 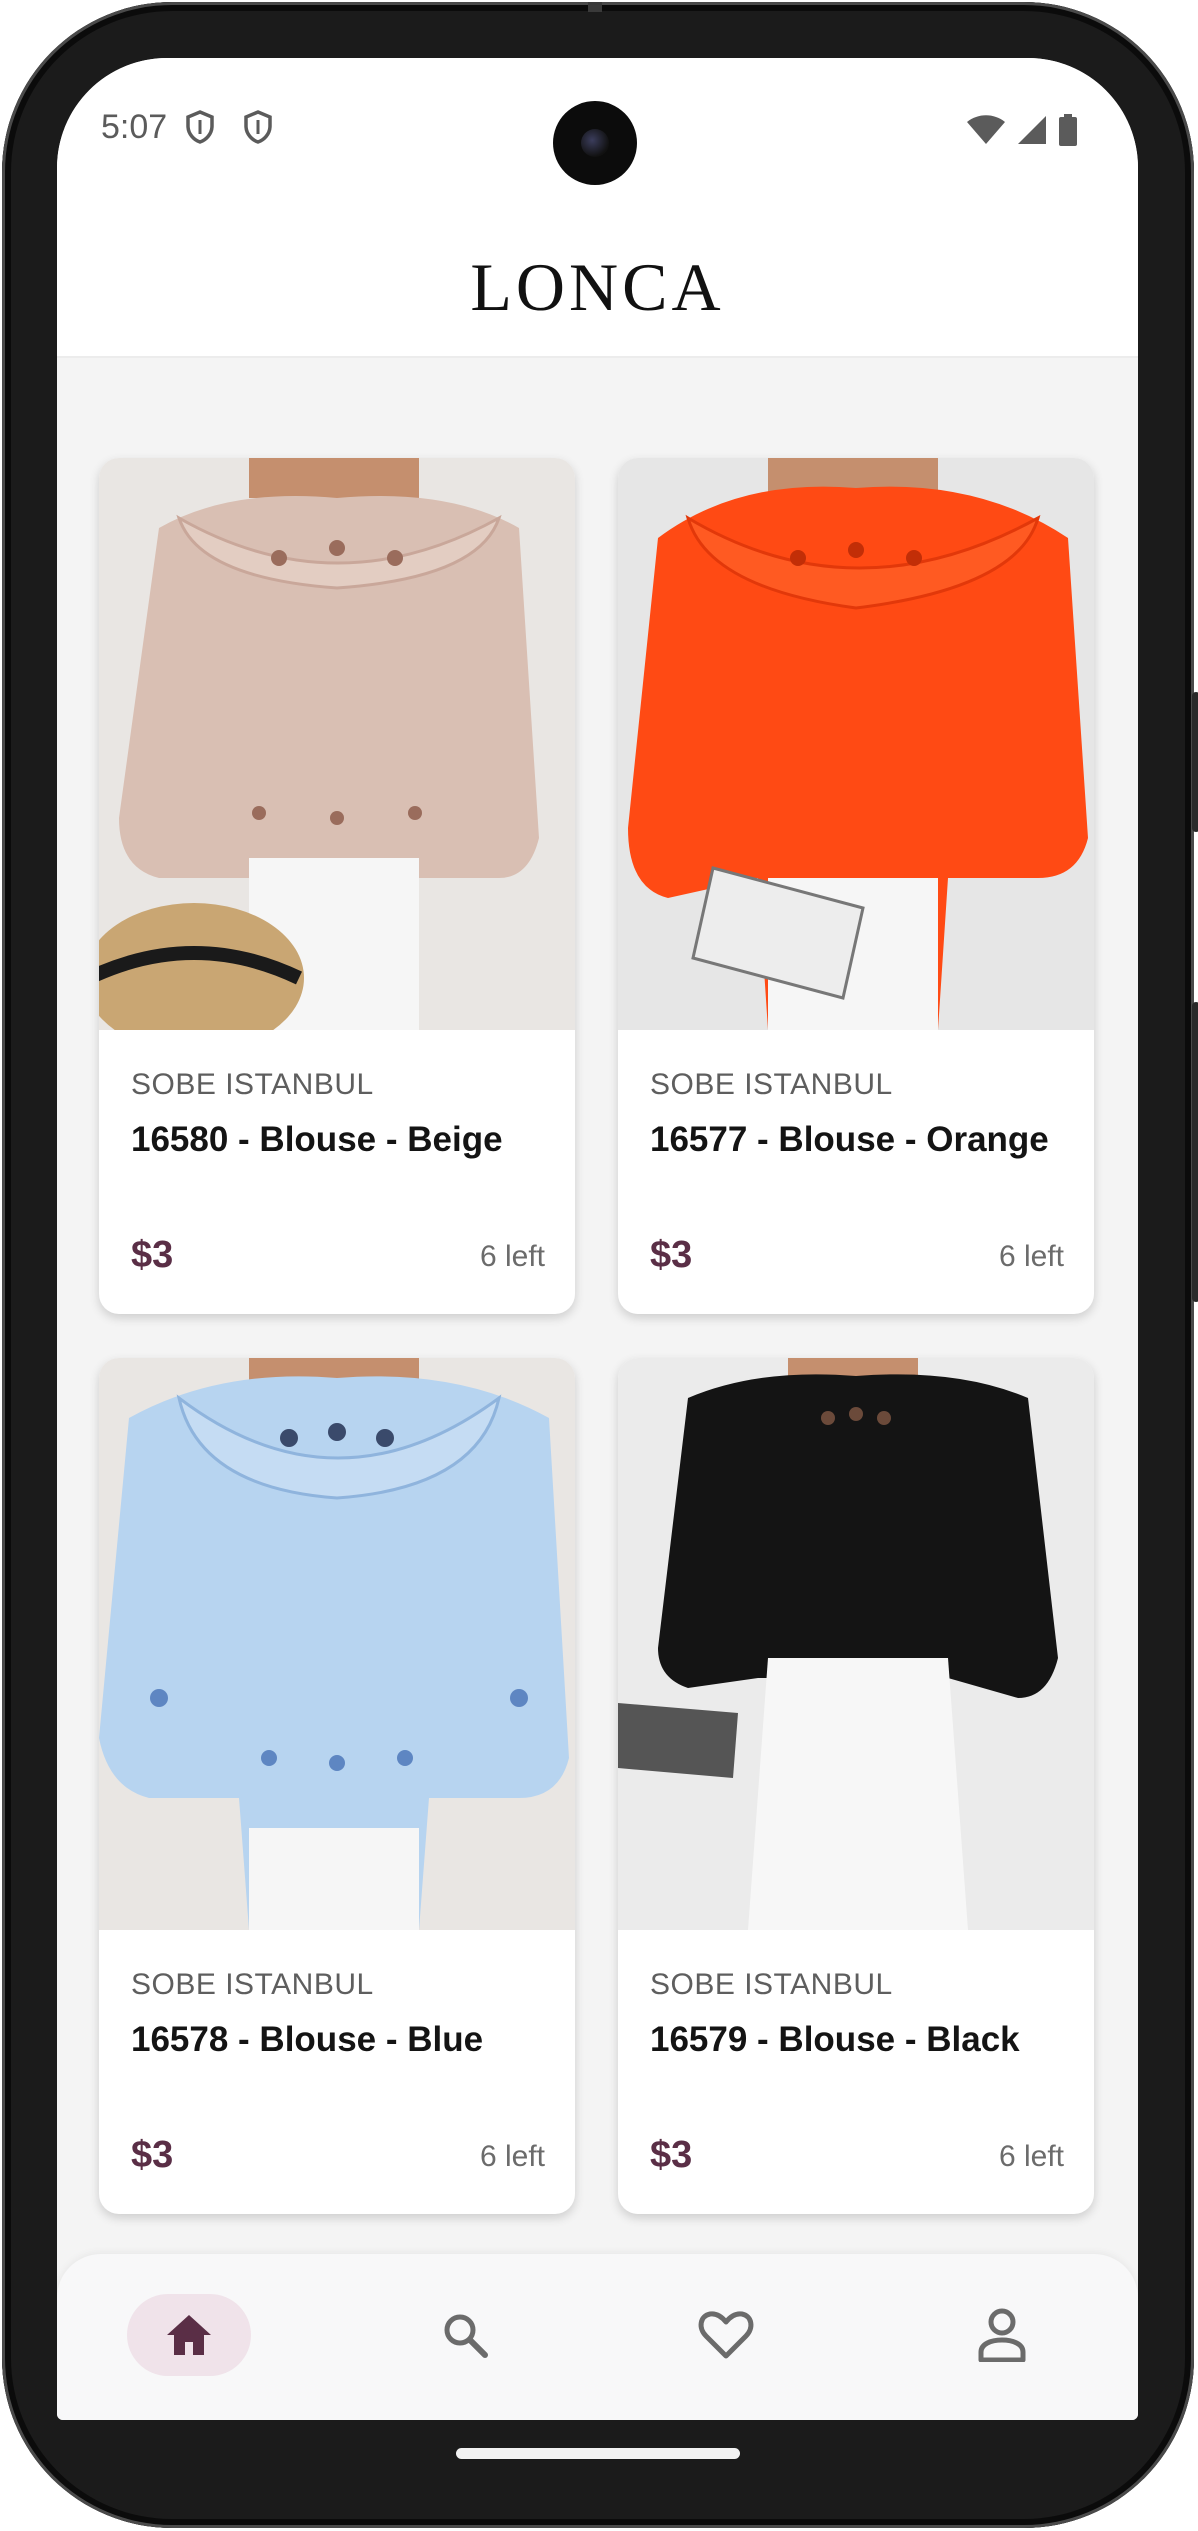 I want to click on status-bar: 5:07, so click(x=597, y=128).